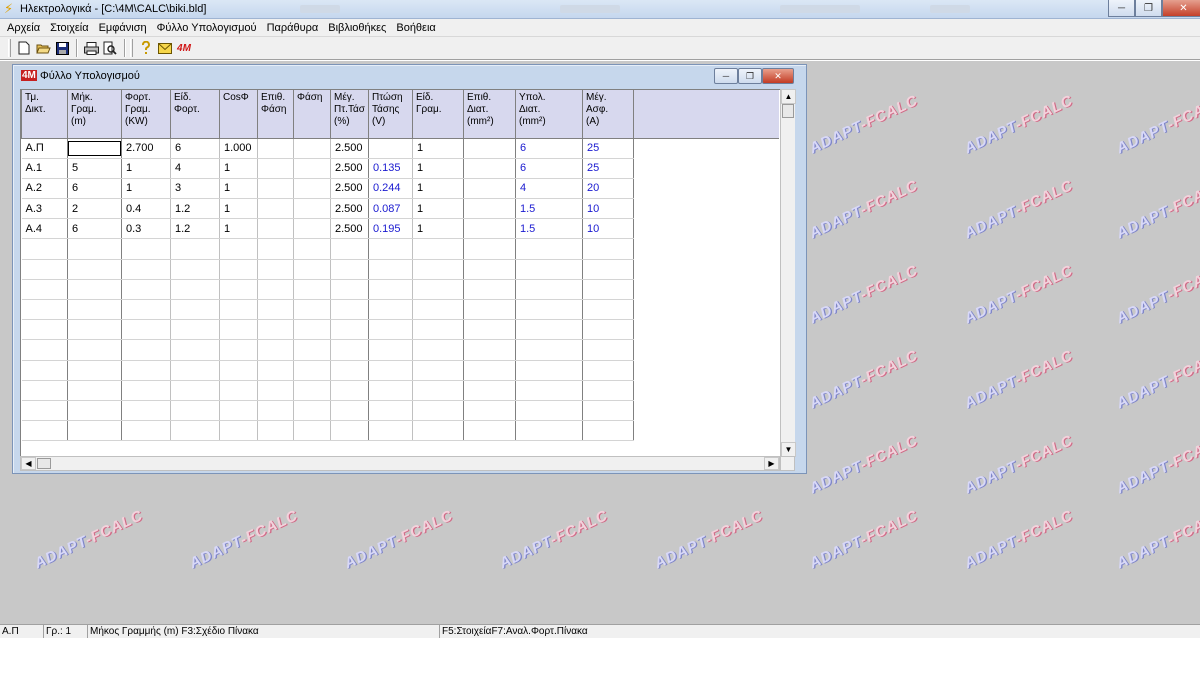  Describe the element at coordinates (91, 48) in the screenshot. I see `print-button` at that location.